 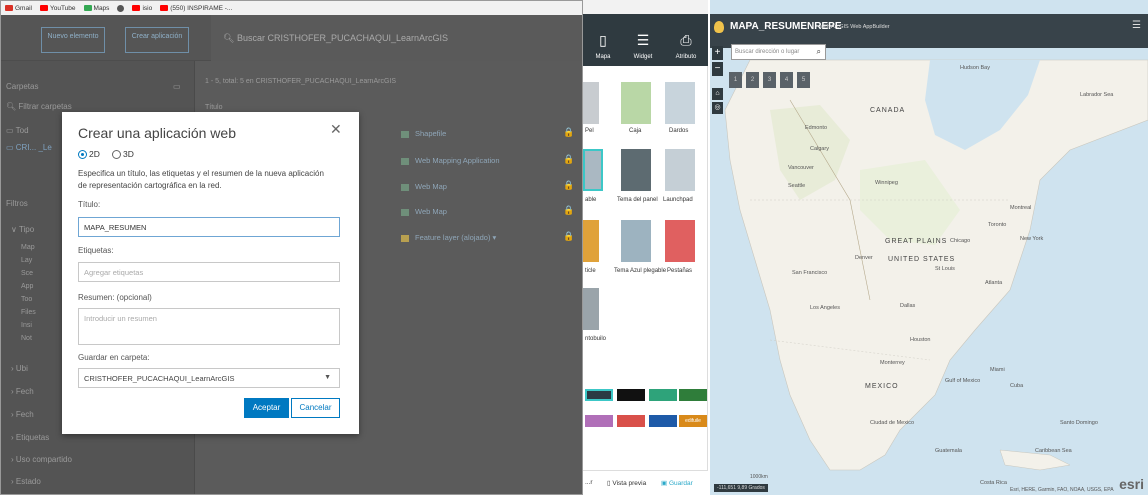 I want to click on home-icon: ⌂, so click(x=717, y=94).